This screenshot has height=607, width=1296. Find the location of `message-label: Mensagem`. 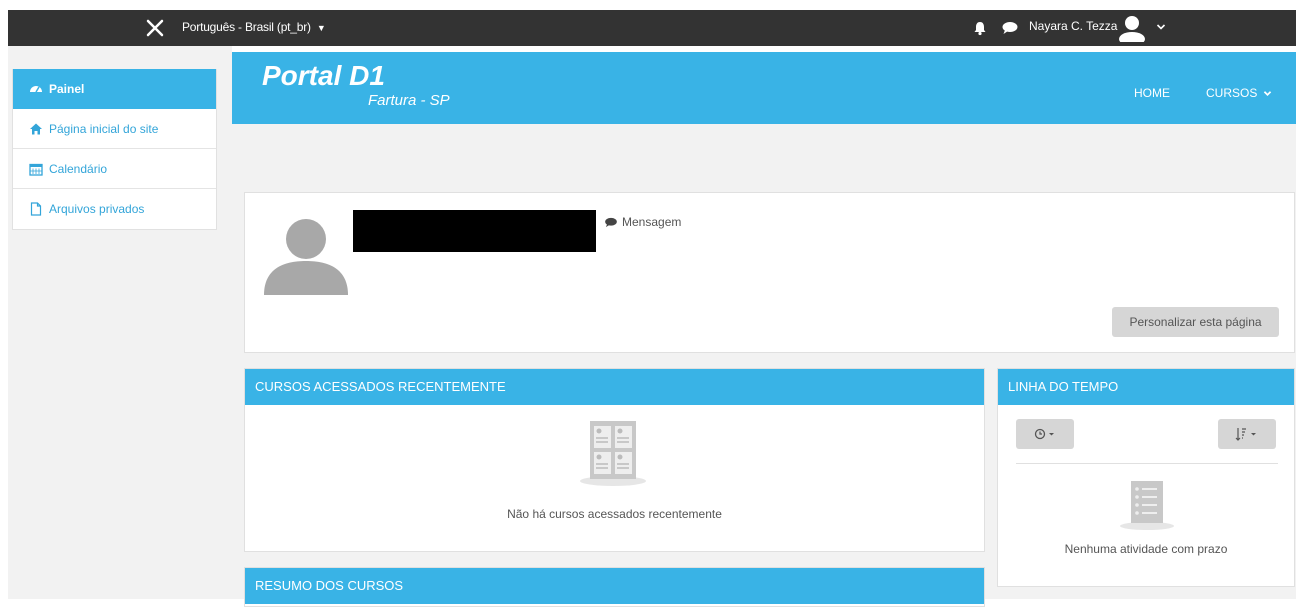

message-label: Mensagem is located at coordinates (652, 222).